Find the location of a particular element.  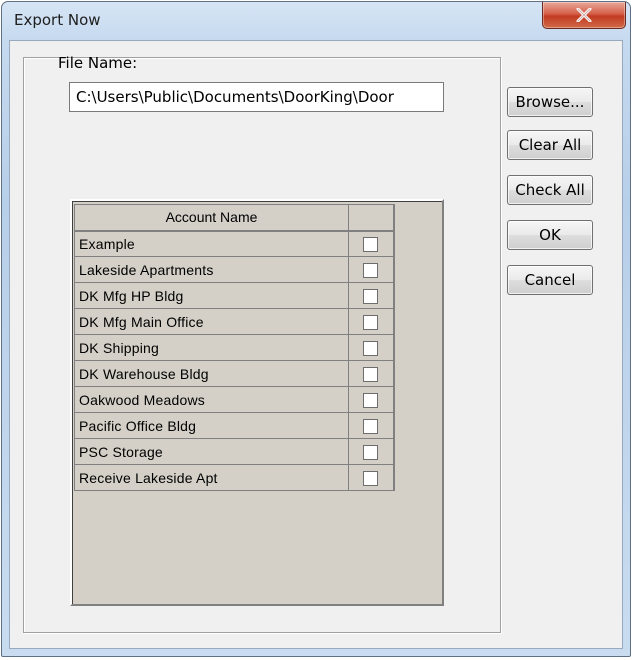

table-row: Receive Lakeside Apt is located at coordinates (234, 477).